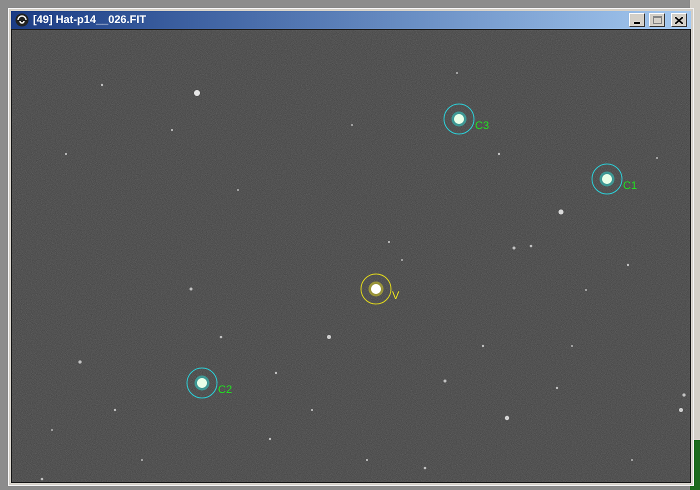  I want to click on app-icon, so click(22, 20).